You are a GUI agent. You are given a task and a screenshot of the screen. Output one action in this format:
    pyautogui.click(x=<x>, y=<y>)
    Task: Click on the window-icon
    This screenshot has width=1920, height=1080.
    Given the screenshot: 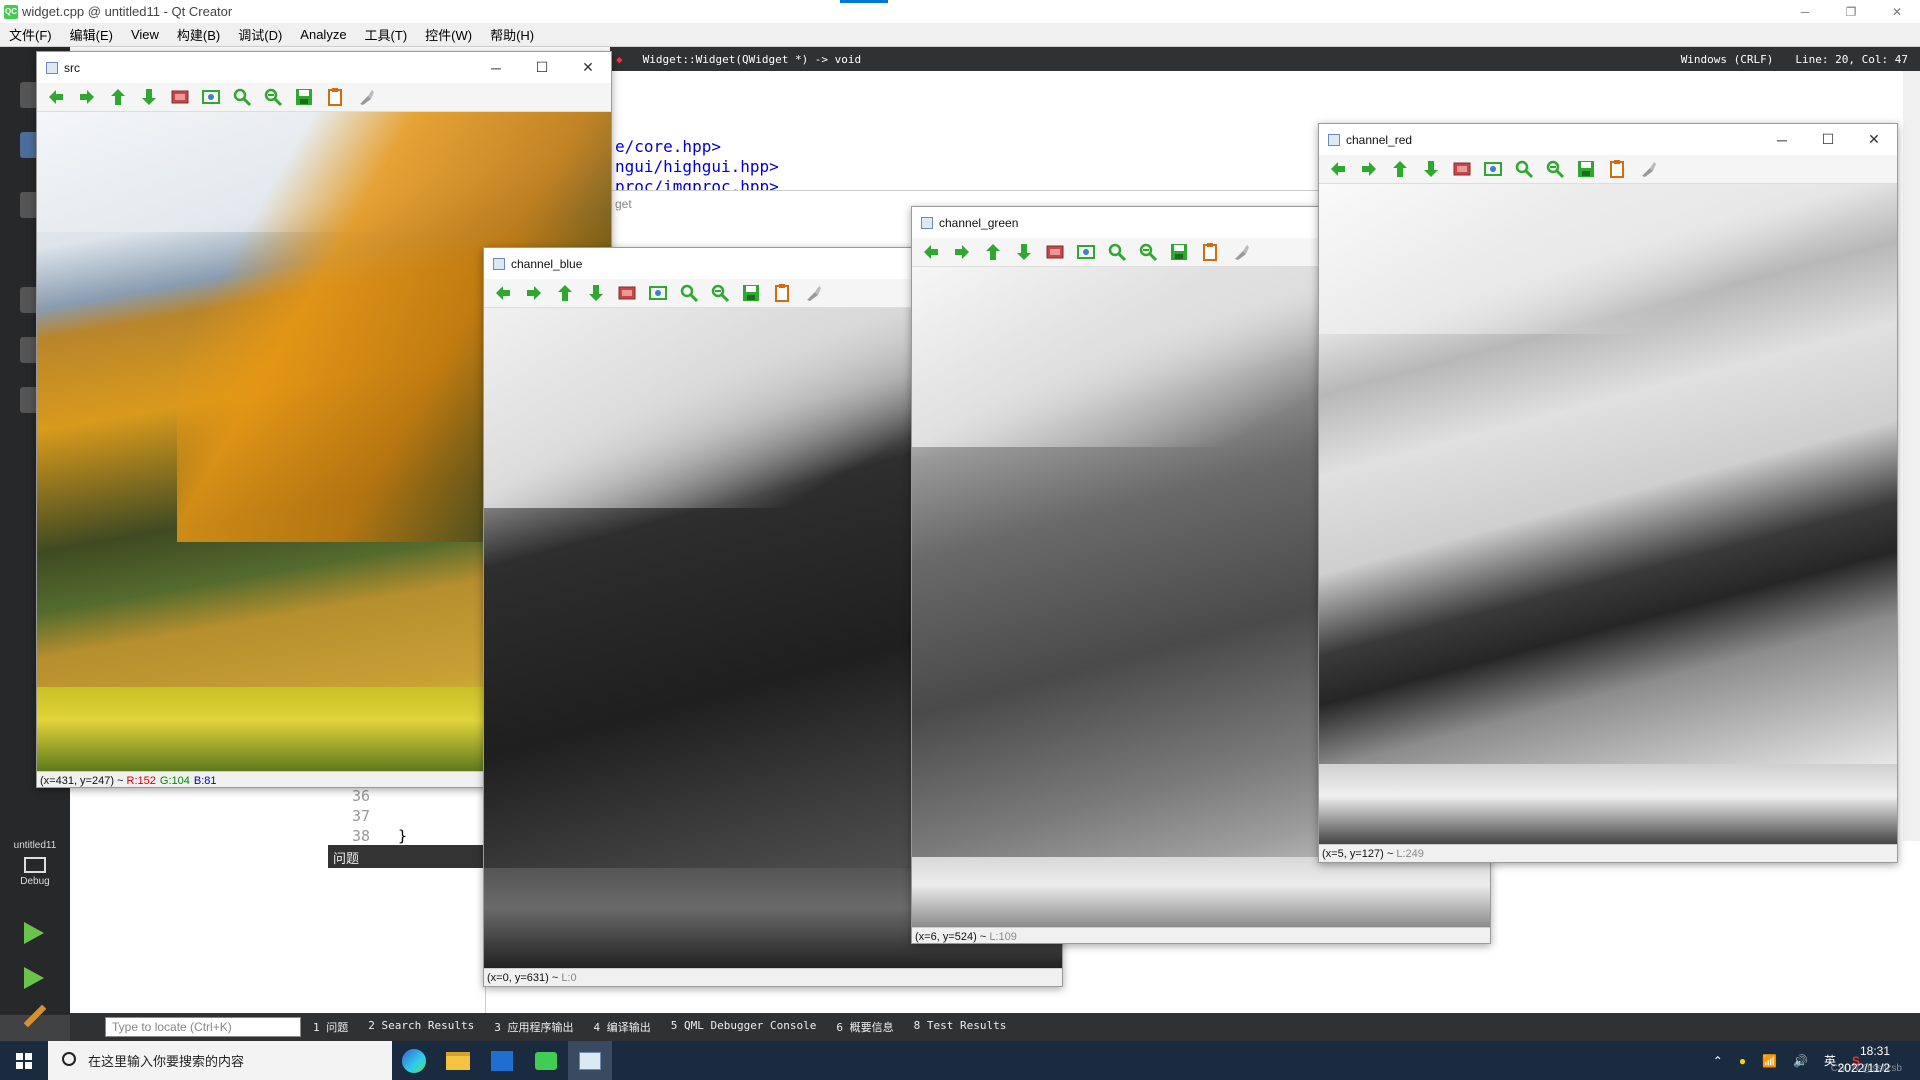 What is the action you would take?
    pyautogui.click(x=52, y=67)
    